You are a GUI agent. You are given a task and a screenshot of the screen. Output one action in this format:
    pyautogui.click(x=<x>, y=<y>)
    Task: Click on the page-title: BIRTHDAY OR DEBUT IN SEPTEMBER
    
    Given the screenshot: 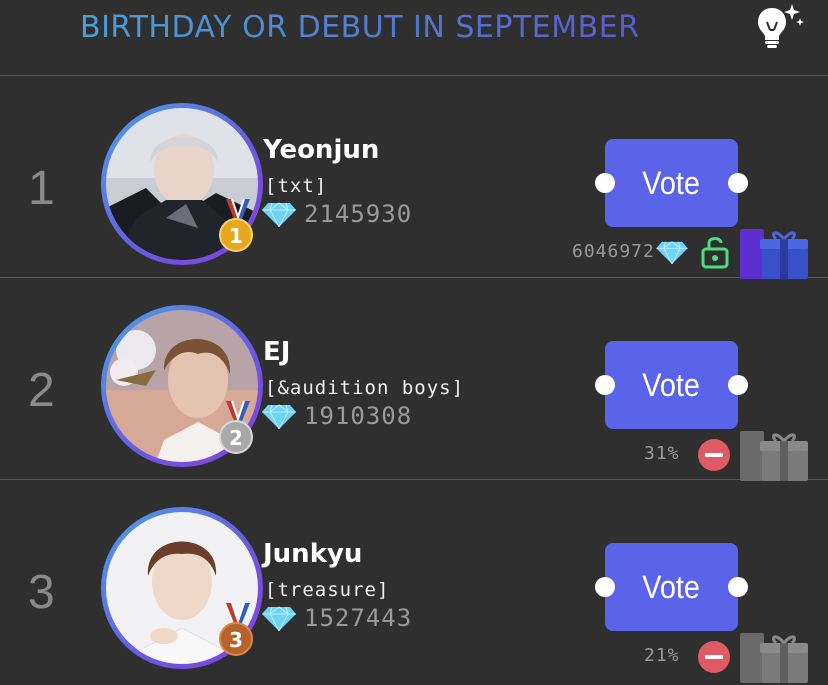 What is the action you would take?
    pyautogui.click(x=360, y=27)
    